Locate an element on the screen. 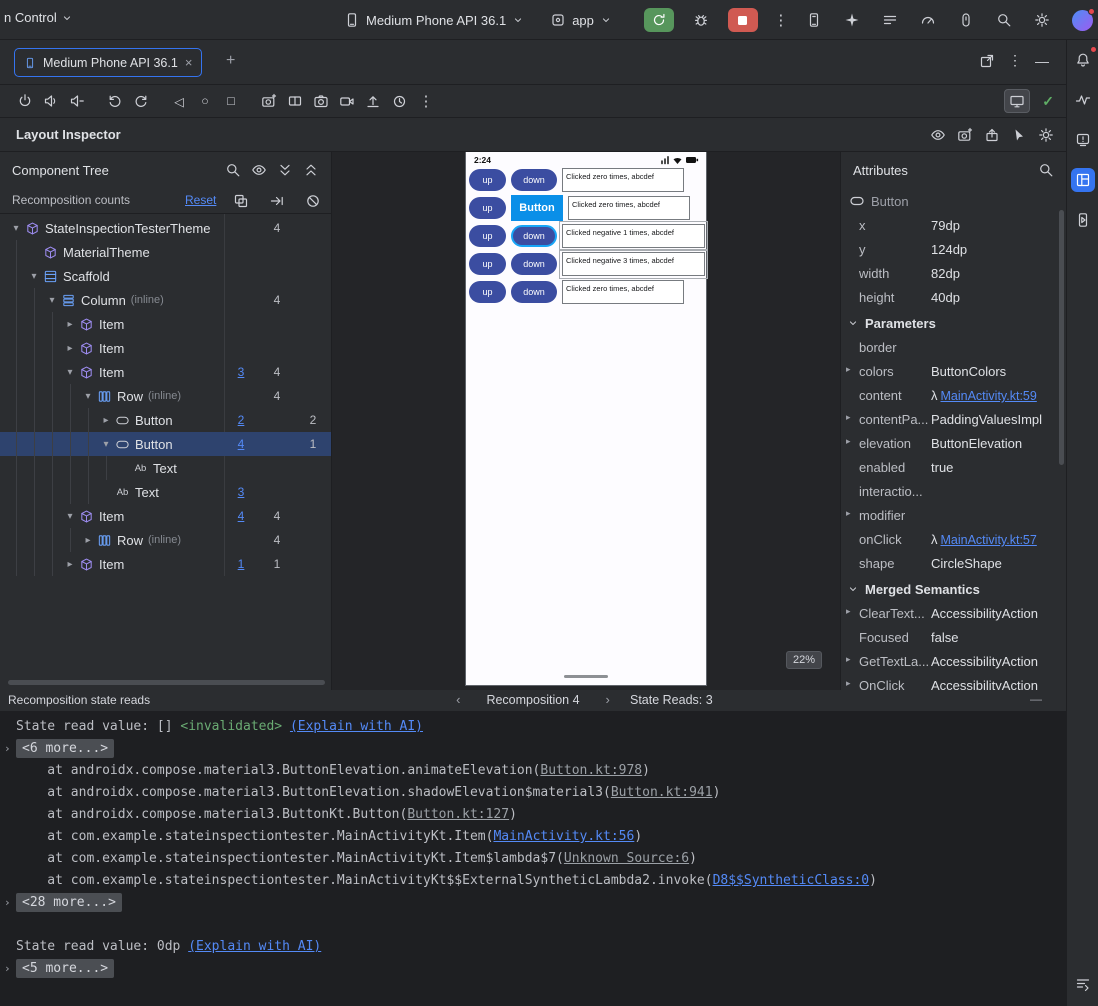 Image resolution: width=1098 pixels, height=1006 pixels. stop-button is located at coordinates (742, 20).